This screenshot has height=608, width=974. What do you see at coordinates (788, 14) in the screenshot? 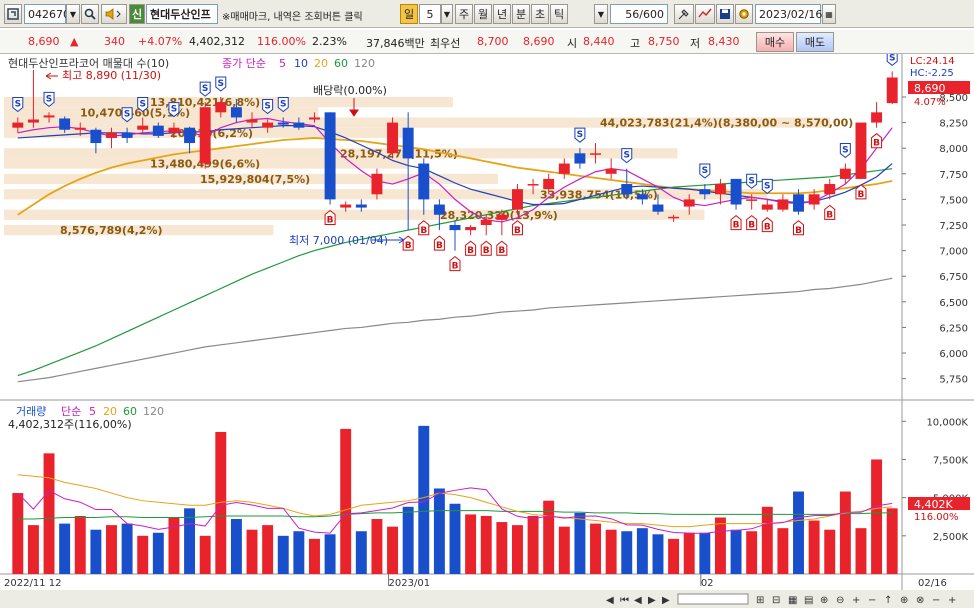
I see `date-field: 2023/02/16` at bounding box center [788, 14].